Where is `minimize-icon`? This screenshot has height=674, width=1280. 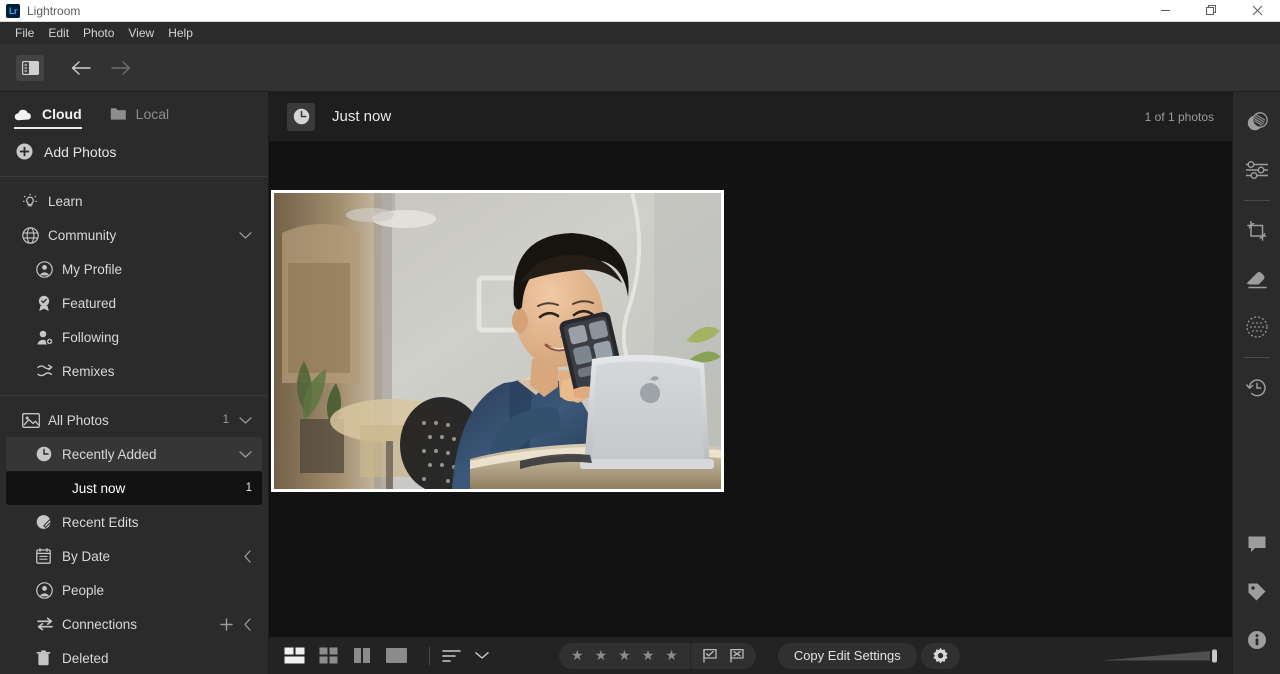 minimize-icon is located at coordinates (1165, 11).